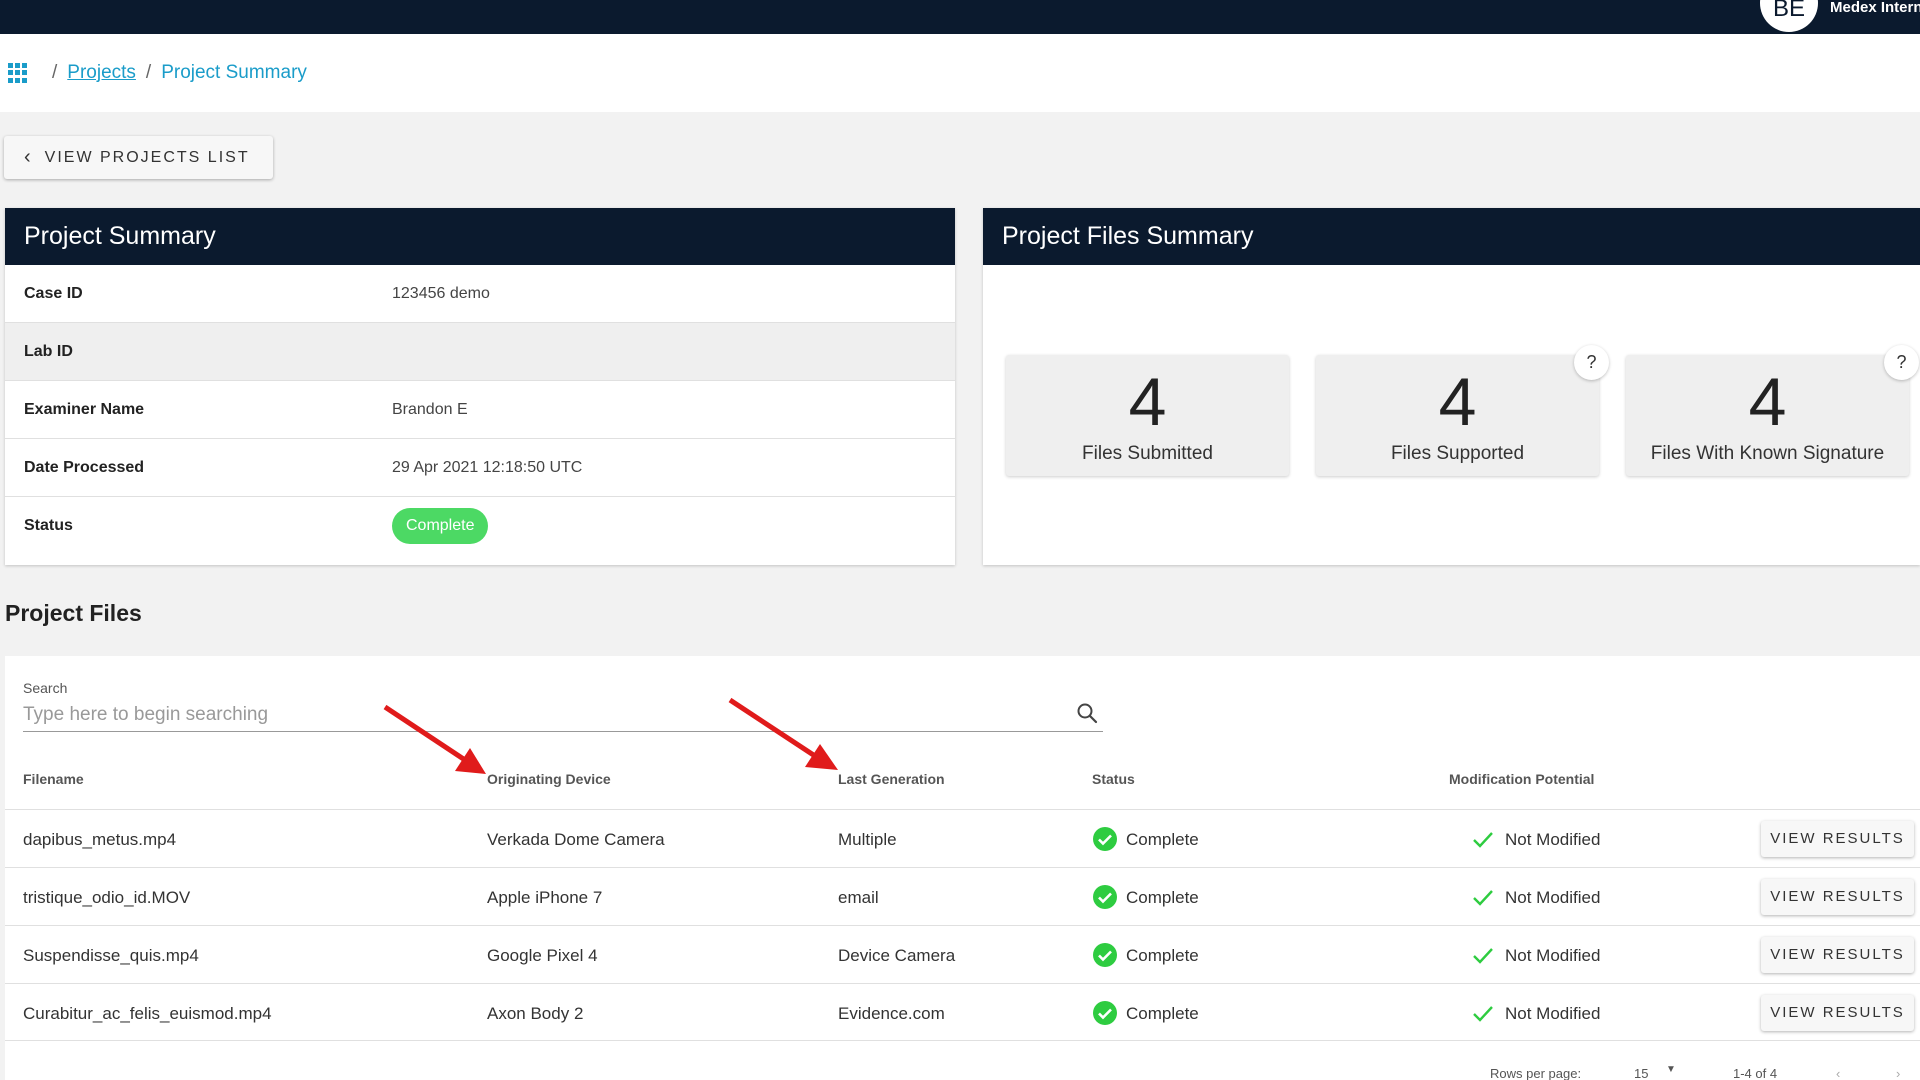  What do you see at coordinates (157, 73) in the screenshot?
I see `breadcrumb: / Projects / Project Summary` at bounding box center [157, 73].